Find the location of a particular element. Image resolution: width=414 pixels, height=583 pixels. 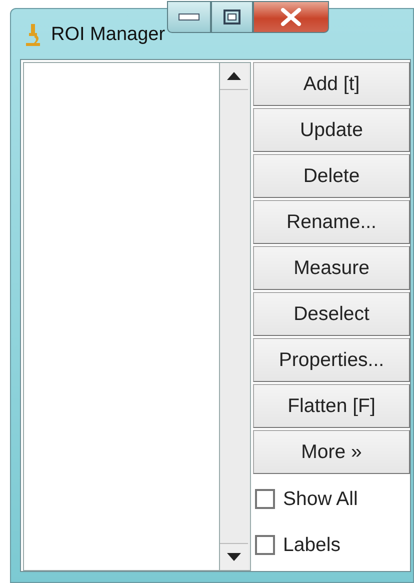

scroll-up-icon is located at coordinates (234, 76).